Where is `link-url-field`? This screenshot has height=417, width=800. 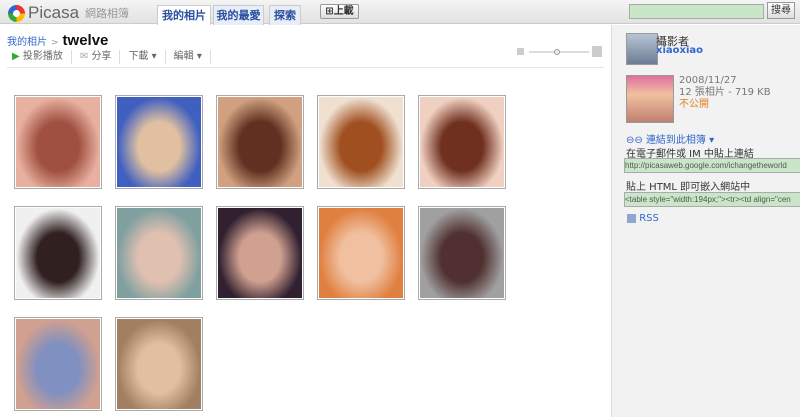 link-url-field is located at coordinates (712, 165).